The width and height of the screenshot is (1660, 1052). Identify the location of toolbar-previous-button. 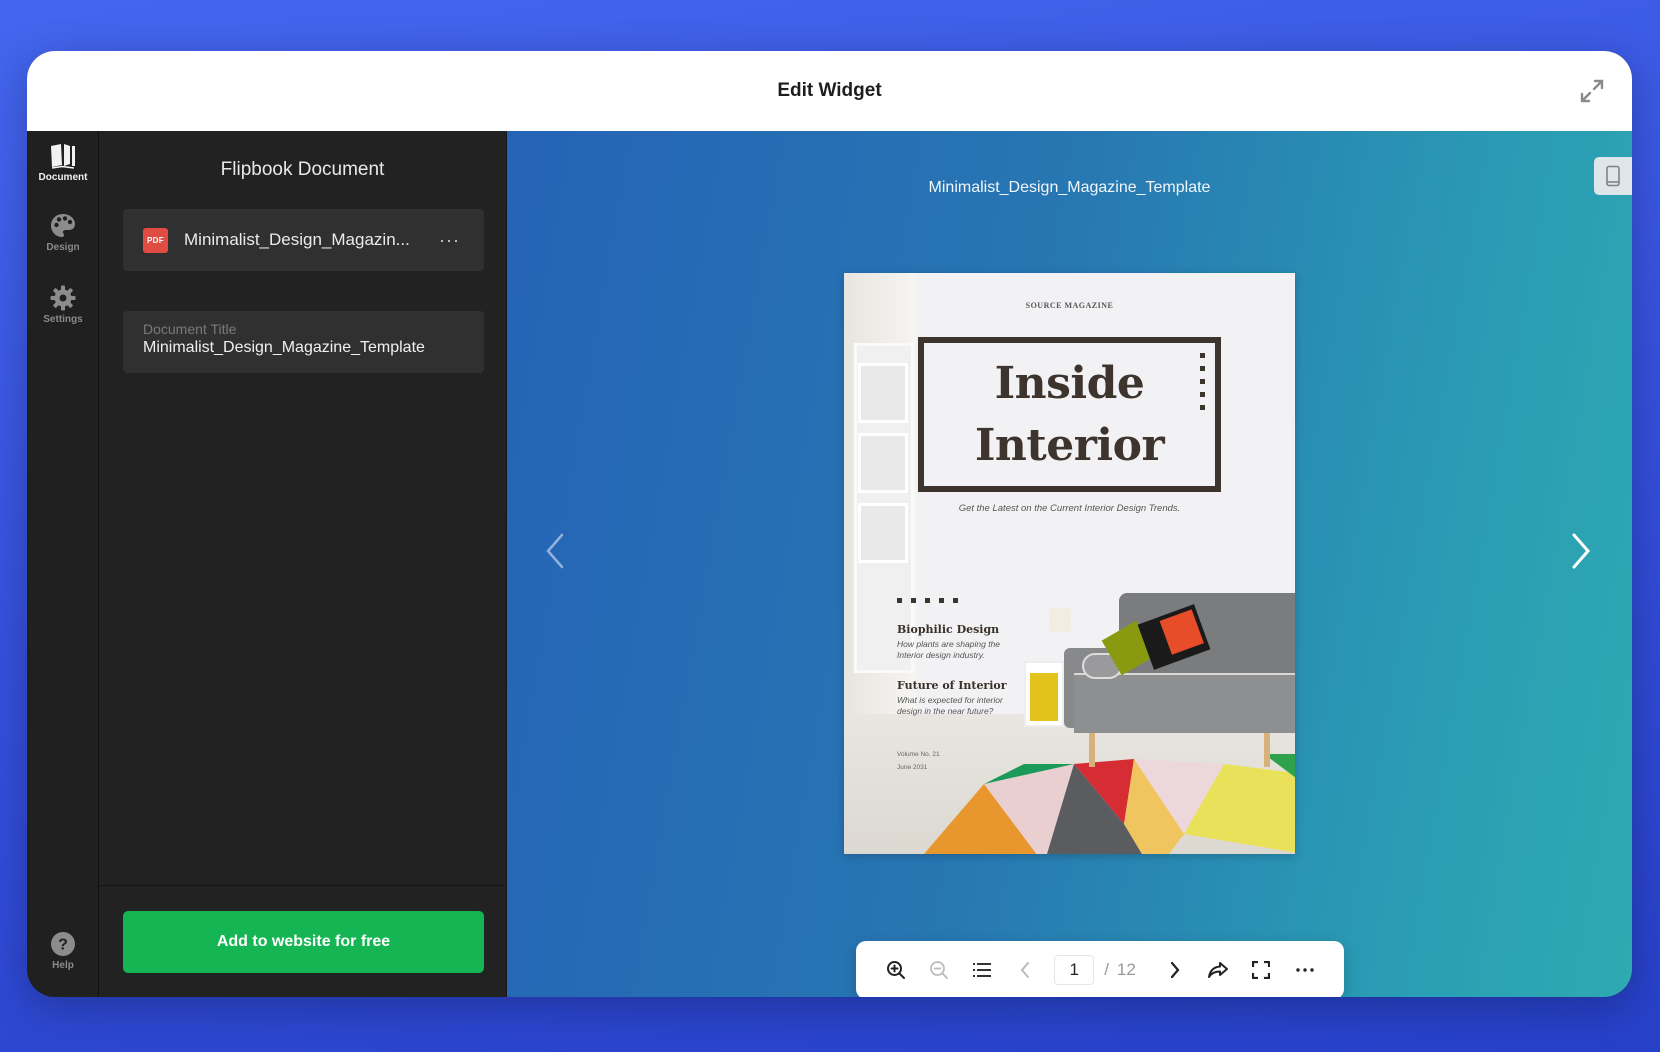
(1024, 970).